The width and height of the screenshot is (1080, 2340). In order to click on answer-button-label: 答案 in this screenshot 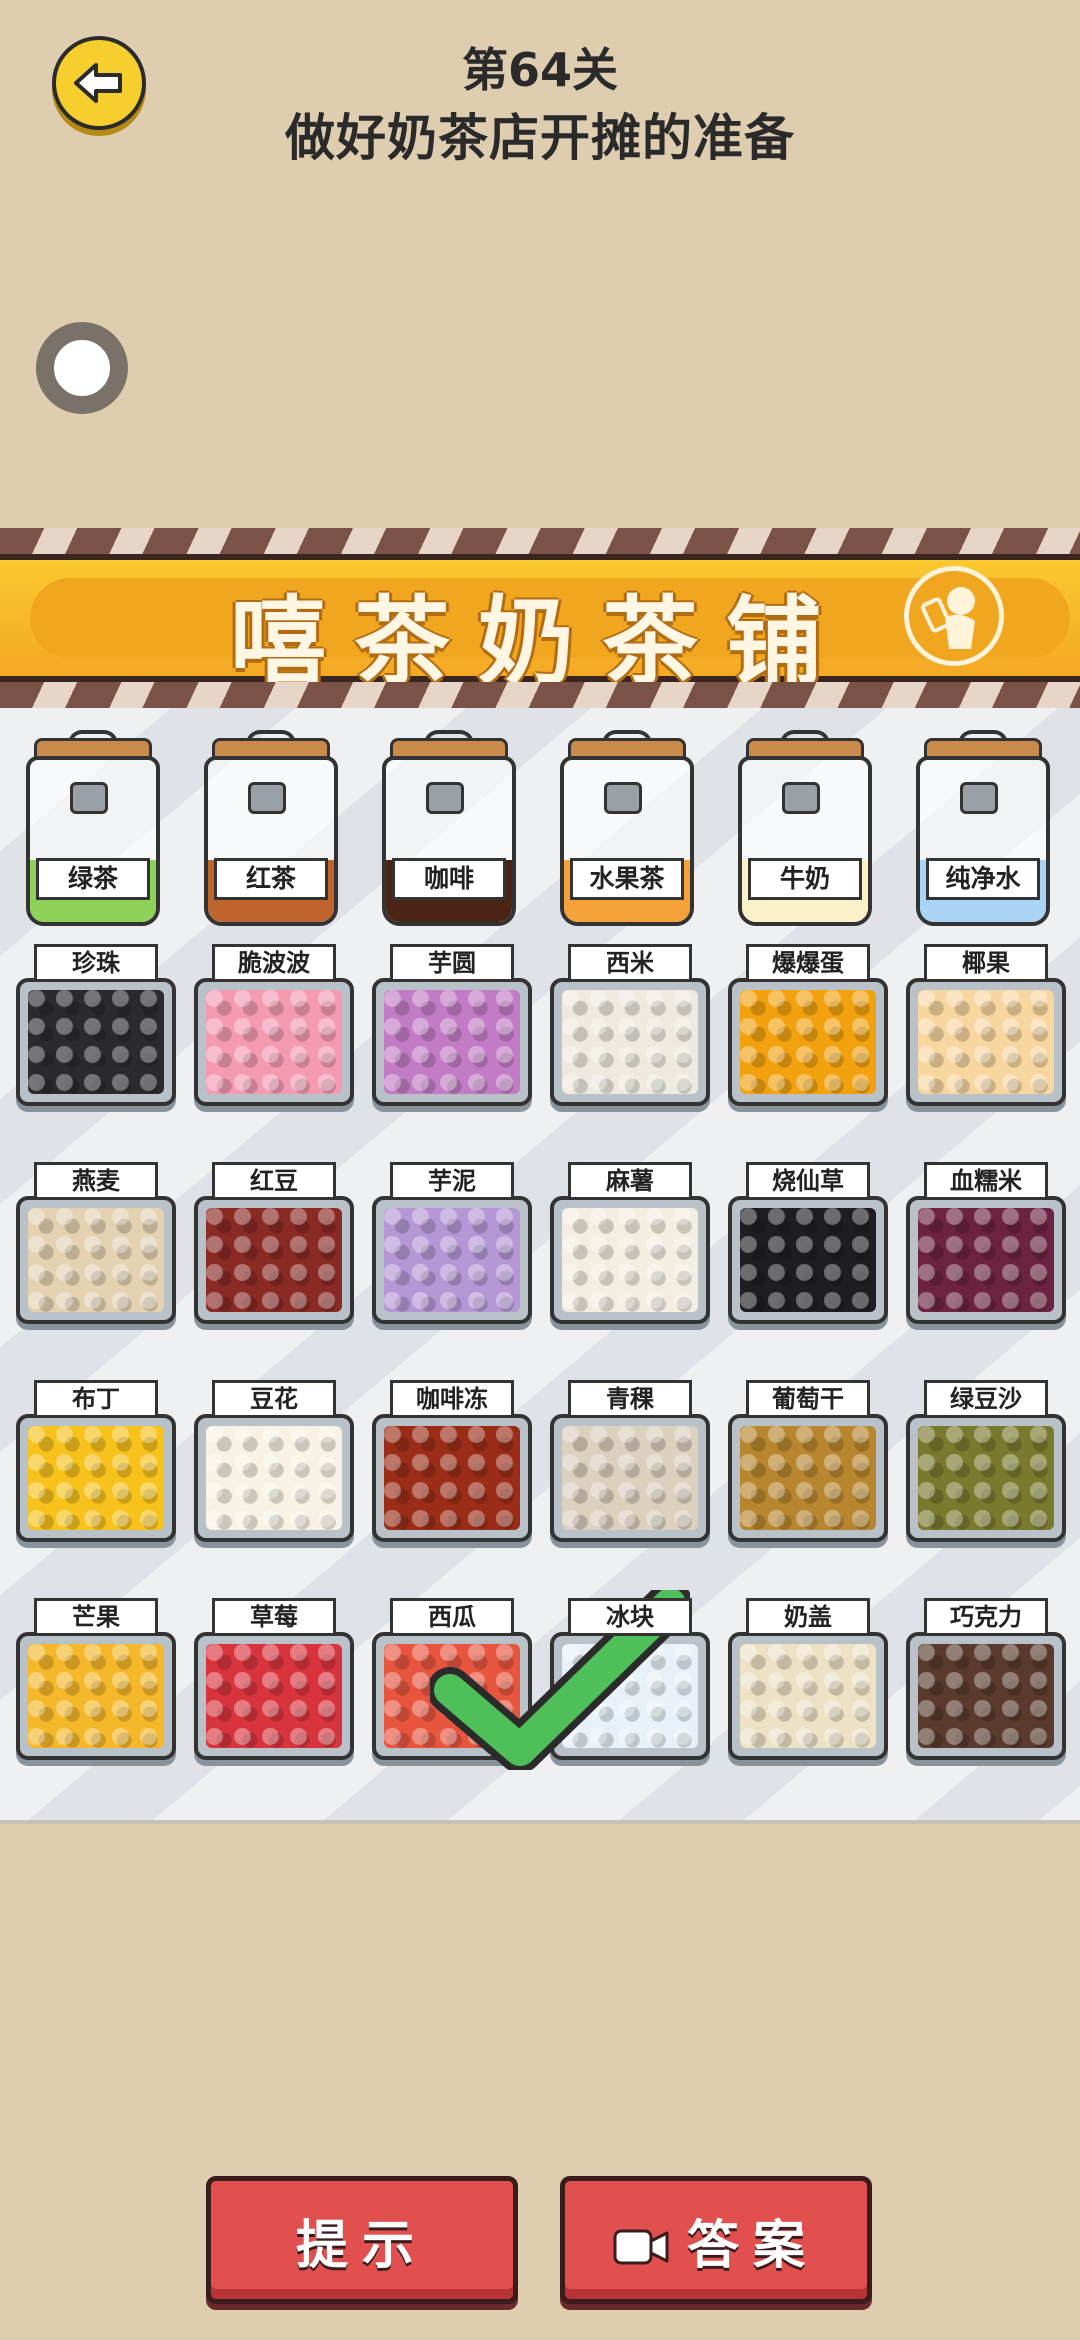, I will do `click(752, 2245)`.